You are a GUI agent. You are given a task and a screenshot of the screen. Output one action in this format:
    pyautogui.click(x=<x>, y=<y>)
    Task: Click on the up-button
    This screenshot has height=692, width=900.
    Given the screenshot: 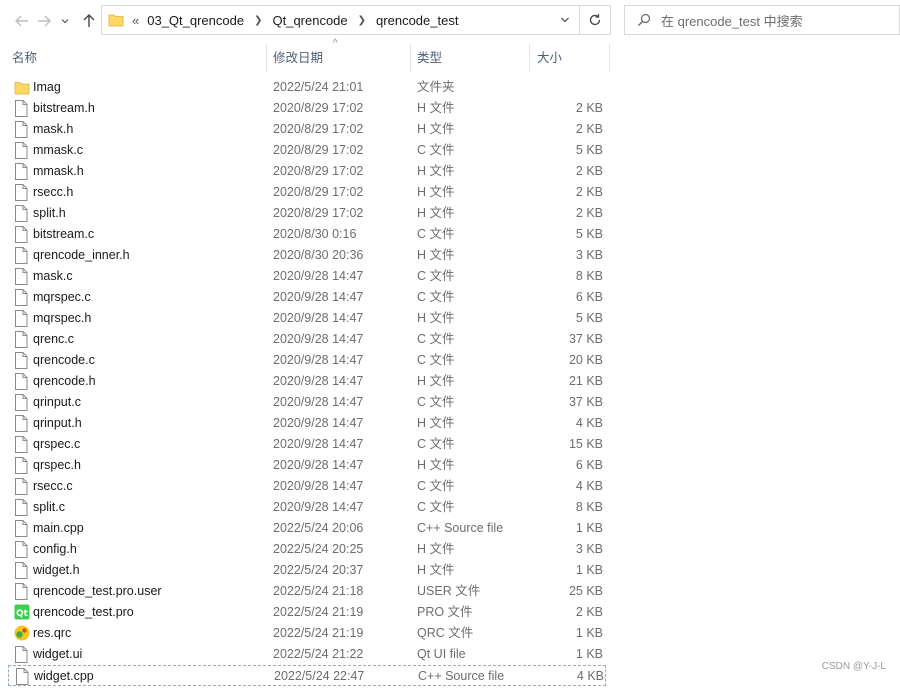 What is the action you would take?
    pyautogui.click(x=89, y=21)
    